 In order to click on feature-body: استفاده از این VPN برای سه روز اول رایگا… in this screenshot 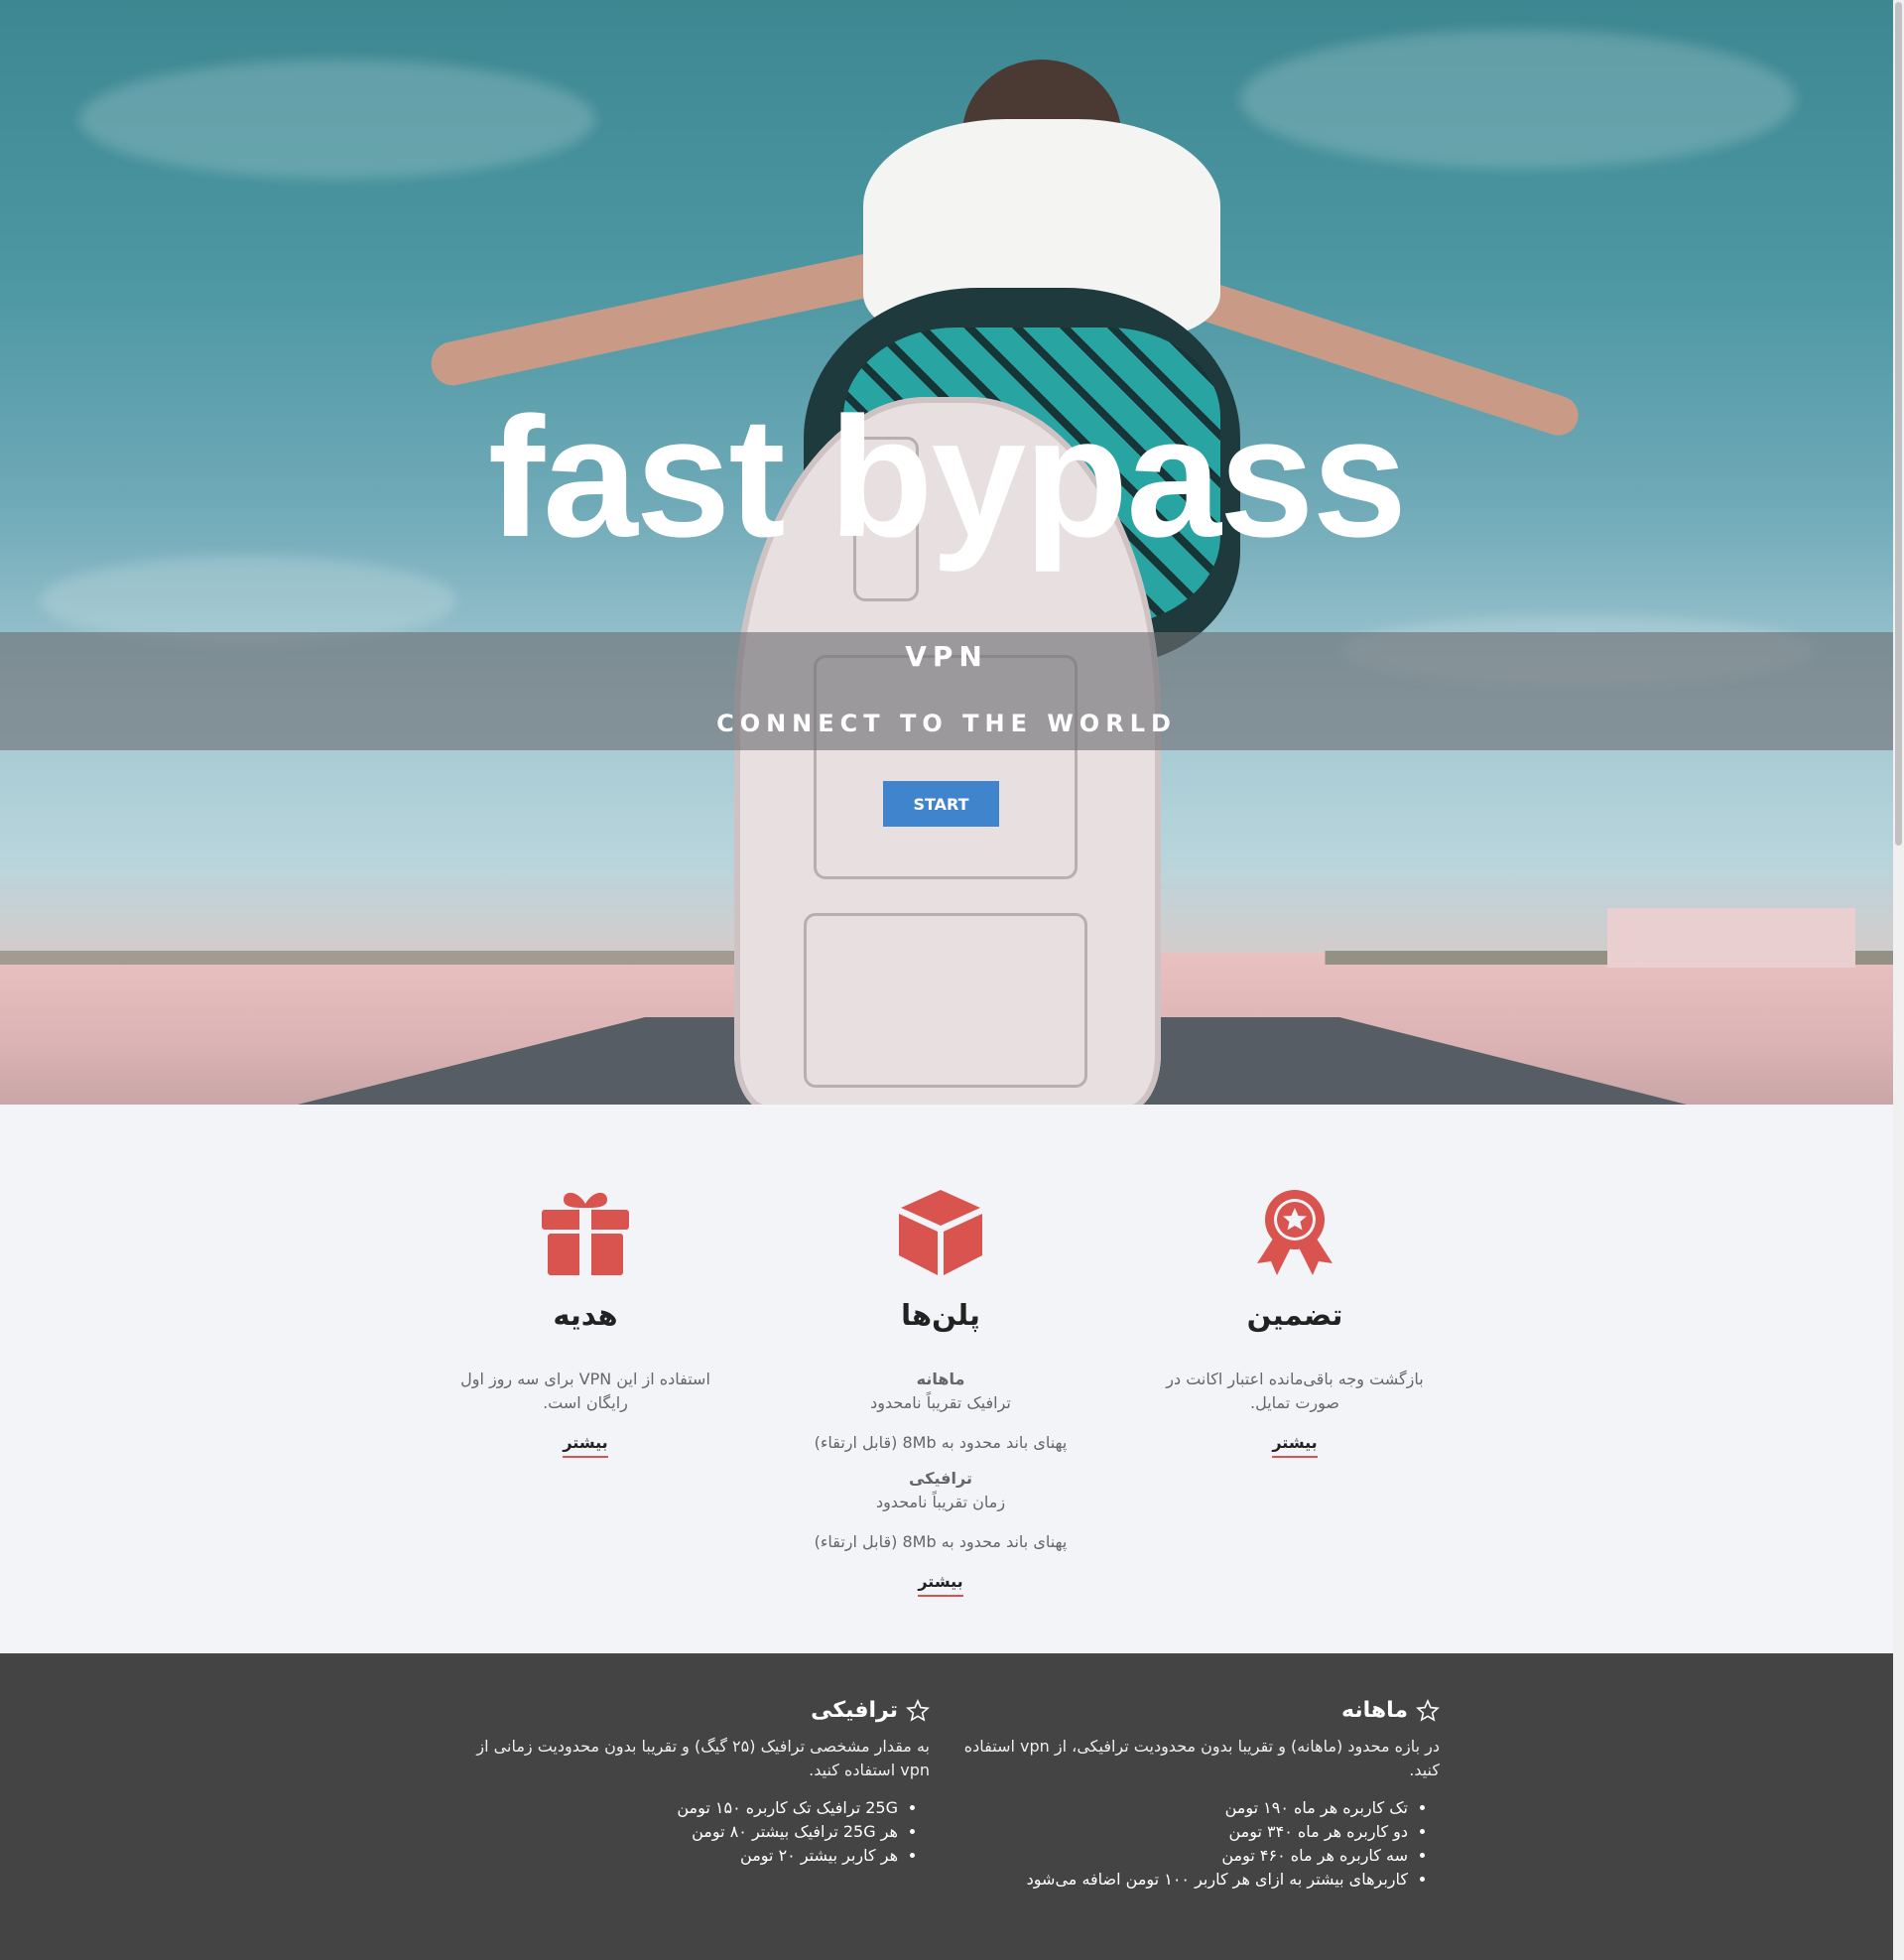, I will do `click(585, 1413)`.